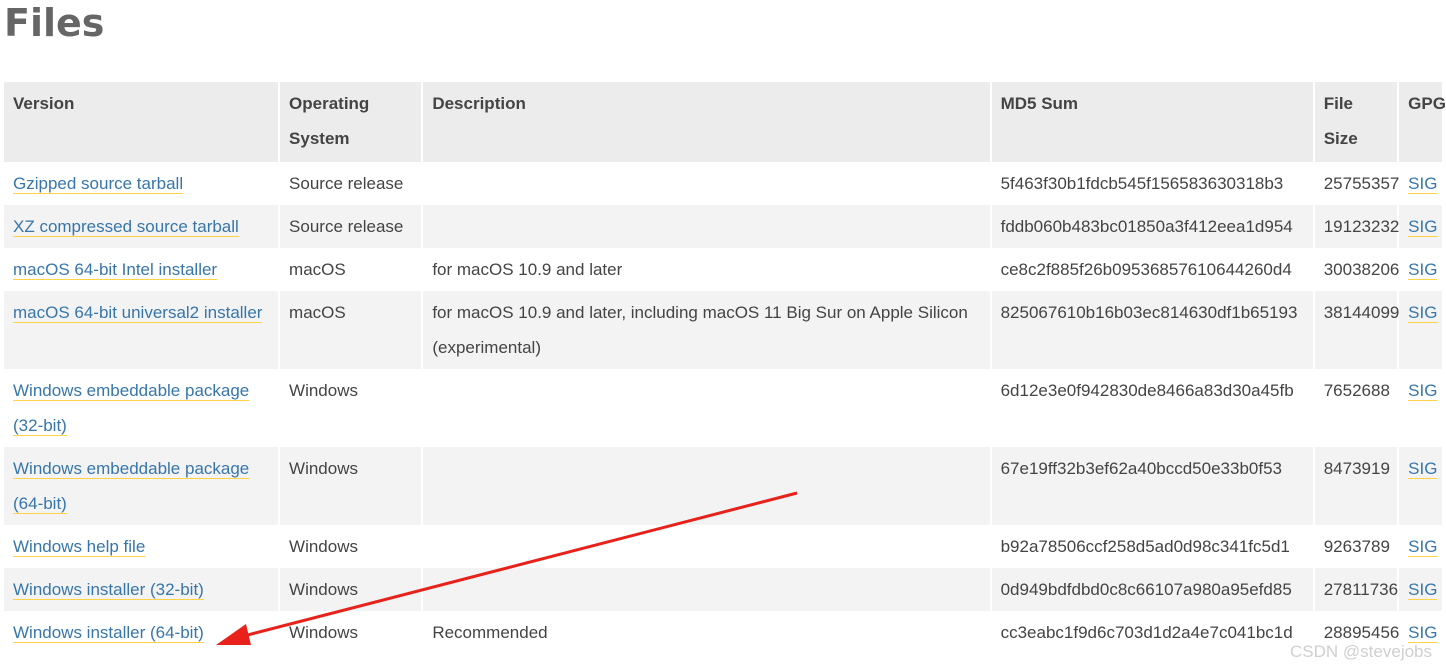 This screenshot has height=670, width=1446. Describe the element at coordinates (706, 122) in the screenshot. I see `header-description: Description` at that location.